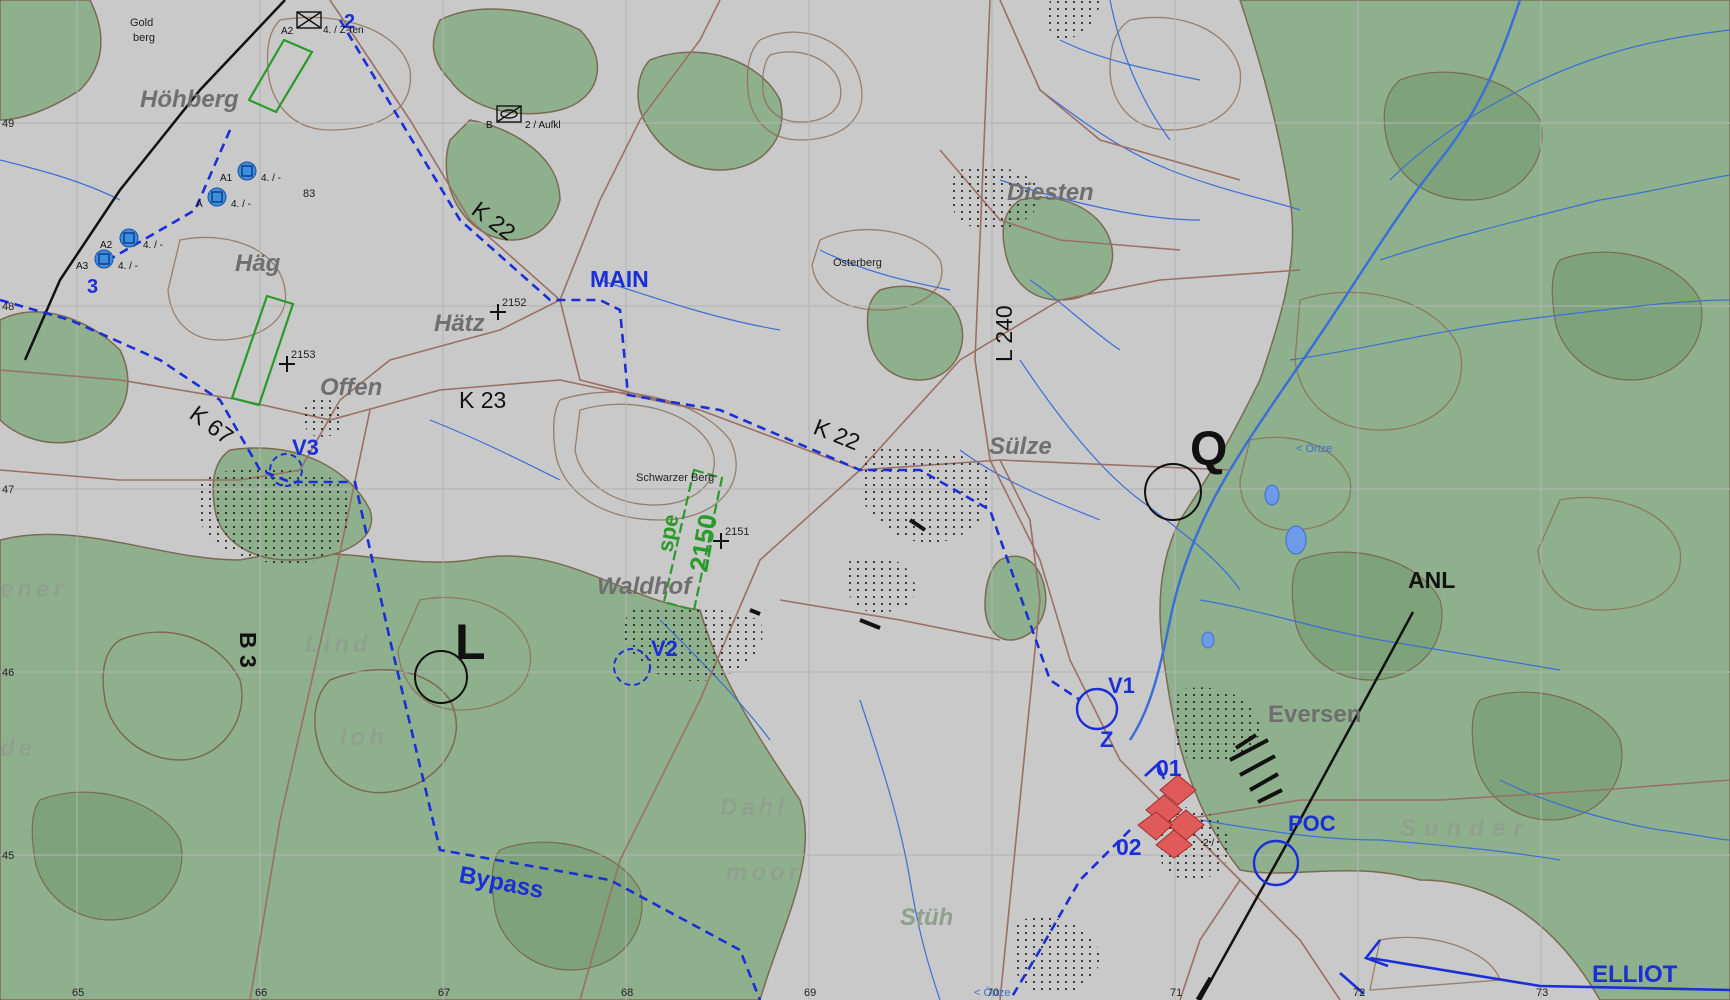 The image size is (1730, 1000). Describe the element at coordinates (241, 204) in the screenshot. I see `unit-a-label: 4. / -` at that location.